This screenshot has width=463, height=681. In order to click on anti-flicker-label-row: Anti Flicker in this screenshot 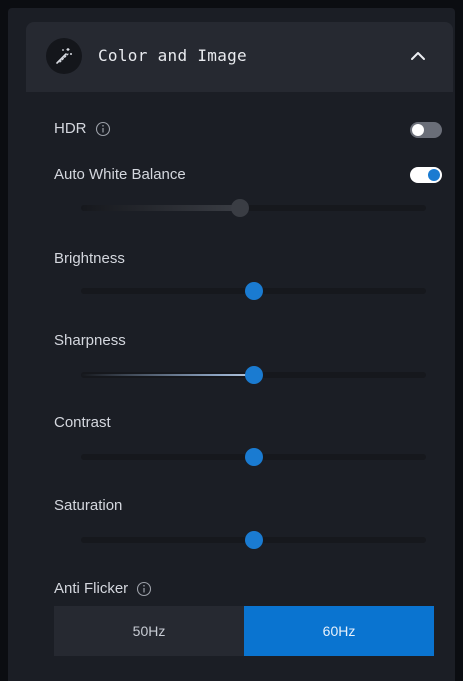, I will do `click(103, 588)`.